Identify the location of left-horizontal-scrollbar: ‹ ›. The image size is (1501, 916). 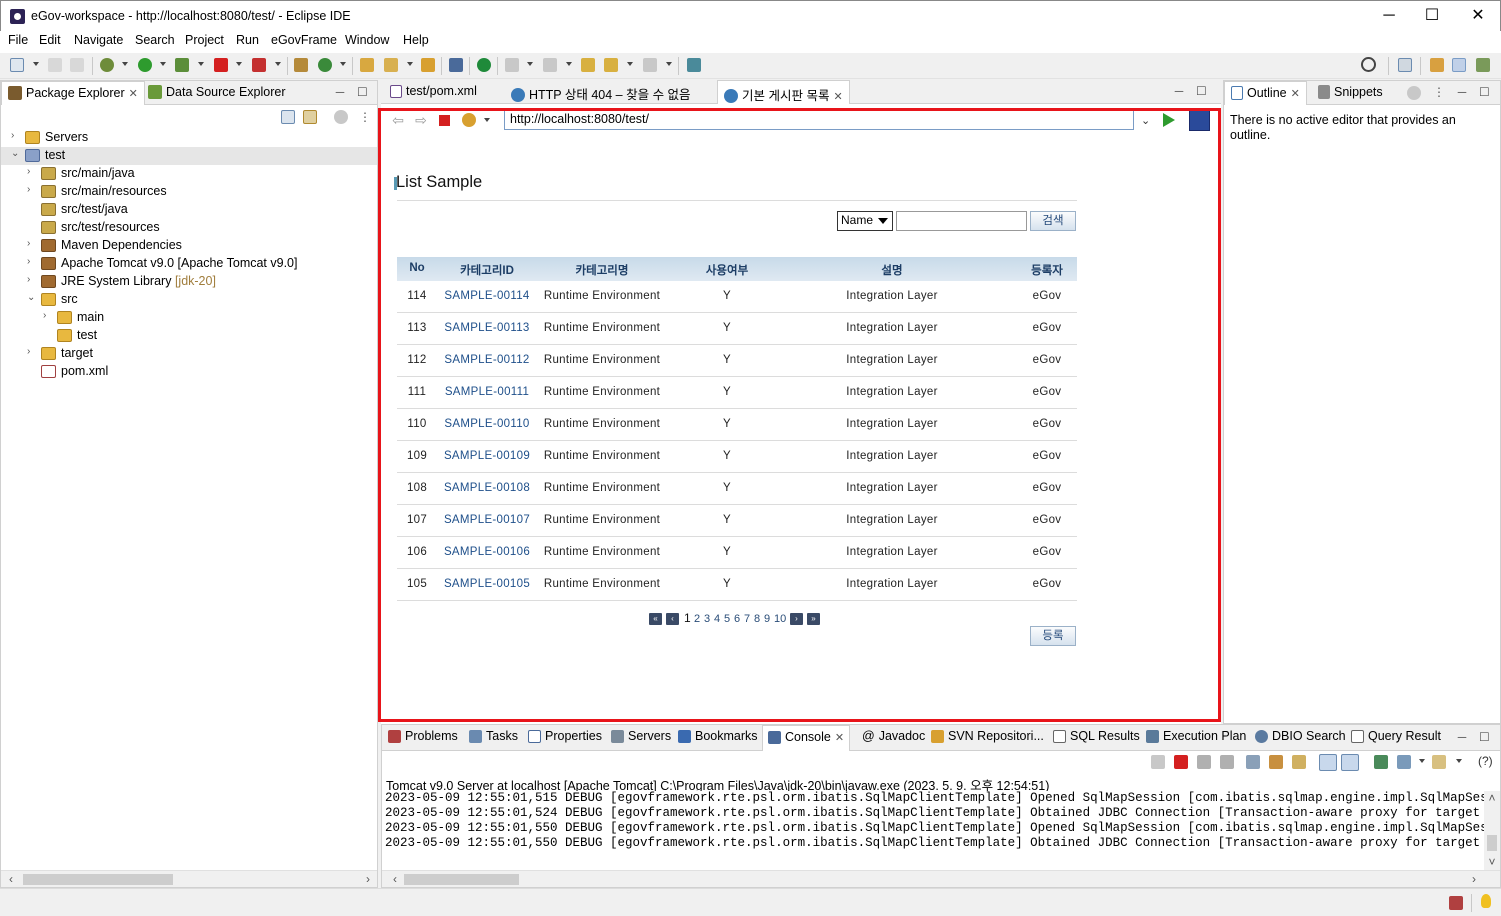
(189, 878).